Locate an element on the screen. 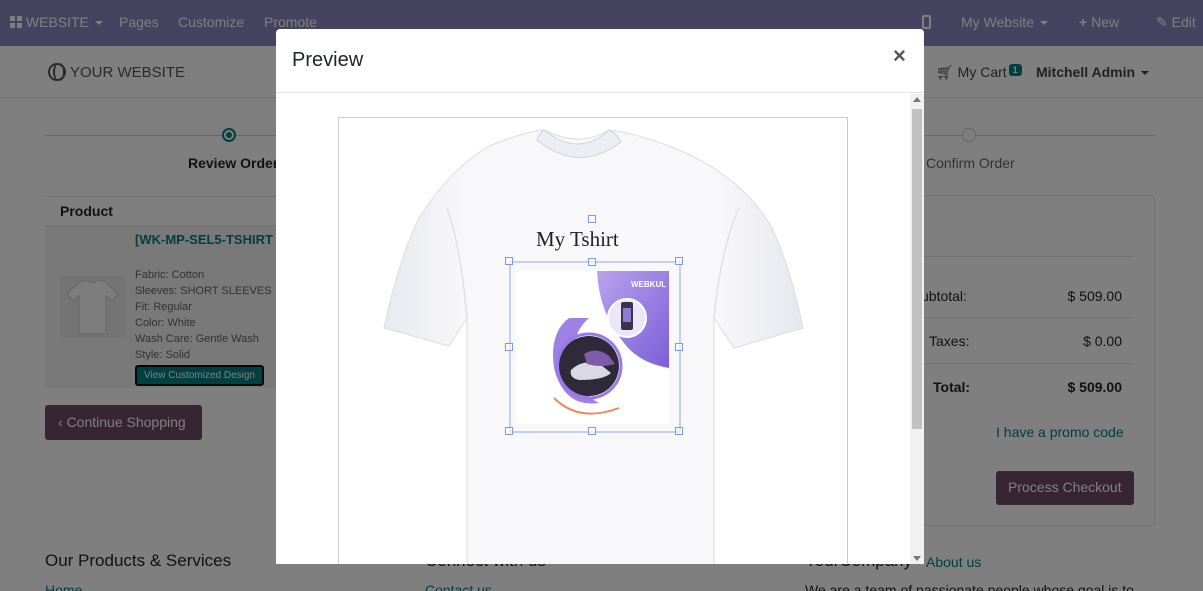  uploaded-logo-image is located at coordinates (592, 347).